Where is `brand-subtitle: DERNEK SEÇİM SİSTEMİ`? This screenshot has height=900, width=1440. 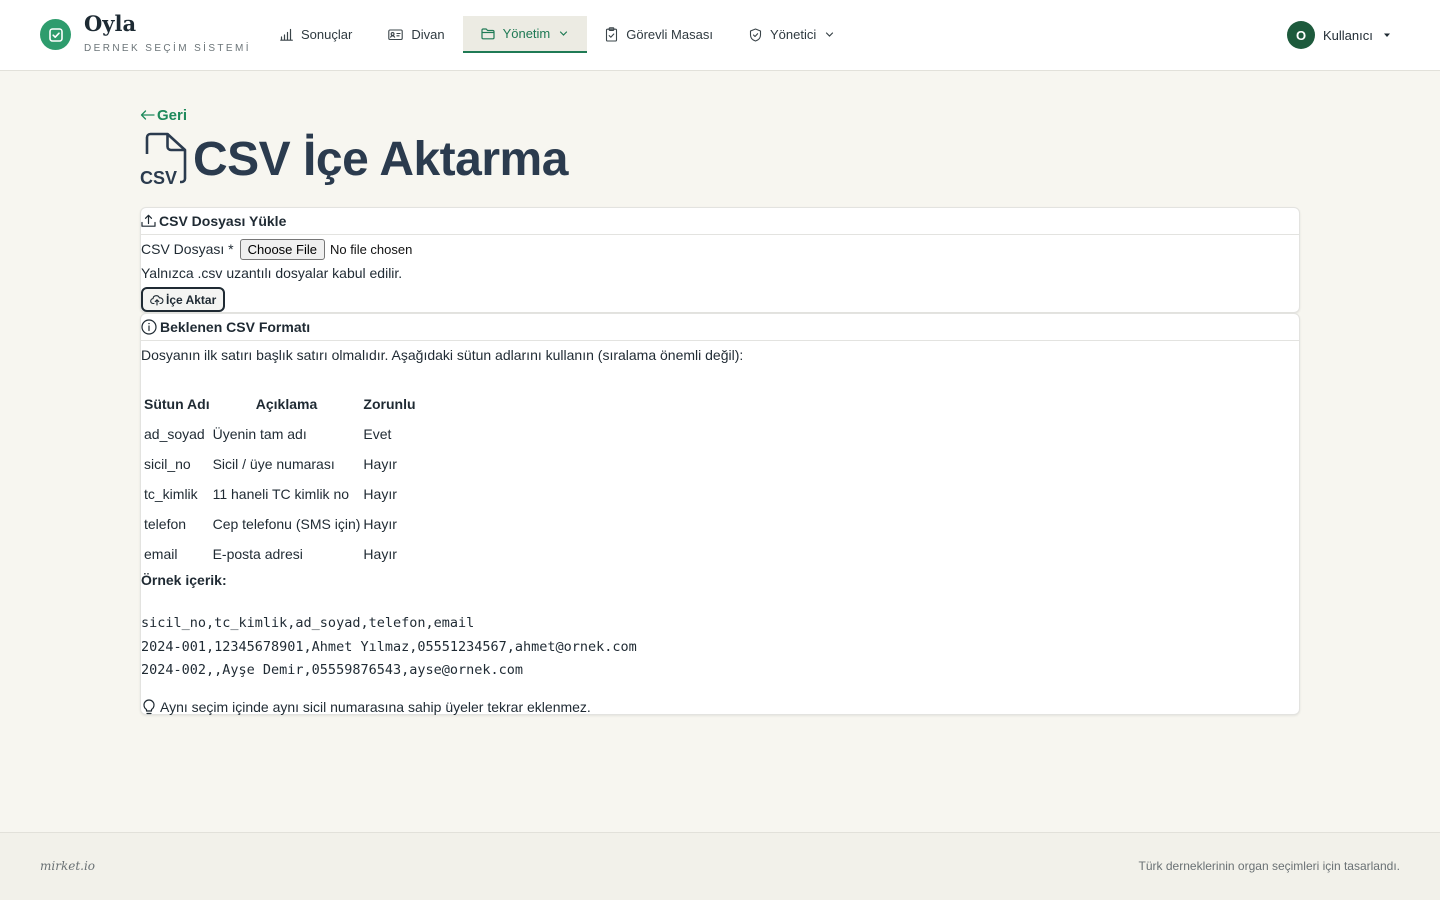 brand-subtitle: DERNEK SEÇİM SİSTEMİ is located at coordinates (167, 48).